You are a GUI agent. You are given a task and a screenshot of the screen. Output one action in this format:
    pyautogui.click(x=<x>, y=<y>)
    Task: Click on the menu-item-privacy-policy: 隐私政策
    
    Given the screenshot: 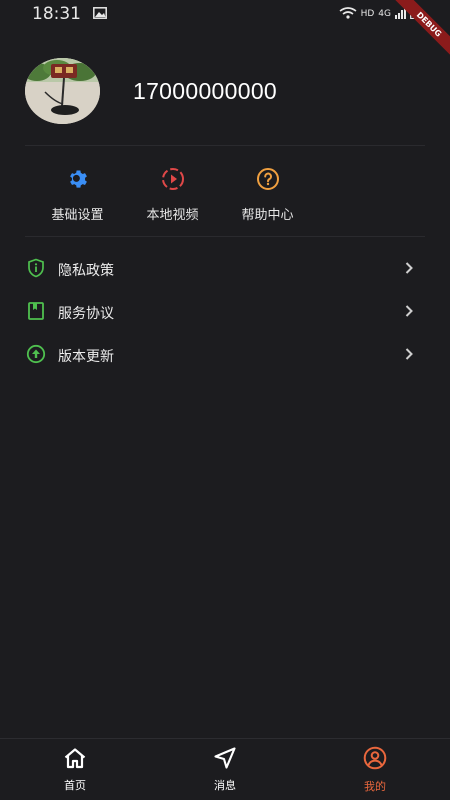 What is the action you would take?
    pyautogui.click(x=225, y=269)
    